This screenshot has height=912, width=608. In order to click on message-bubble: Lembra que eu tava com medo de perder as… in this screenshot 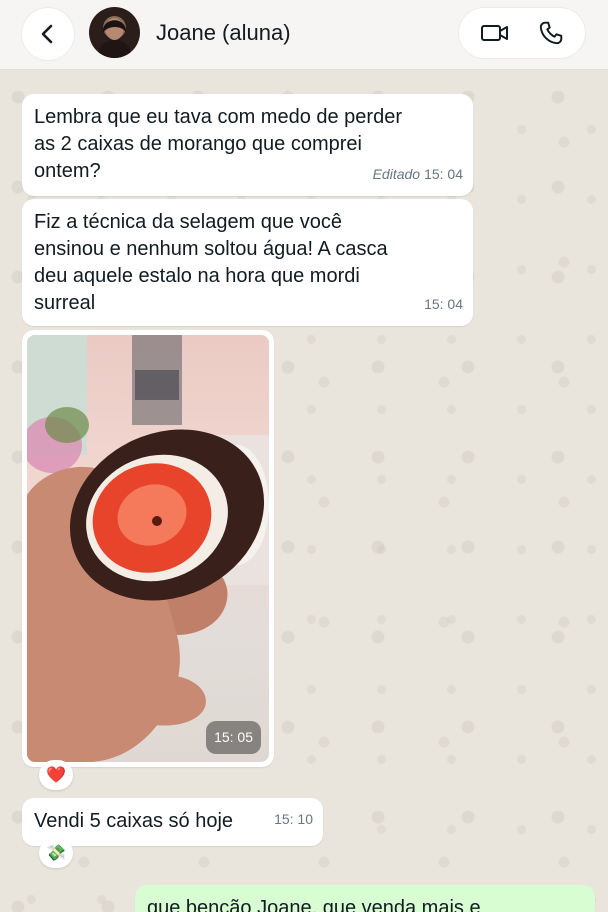, I will do `click(247, 145)`.